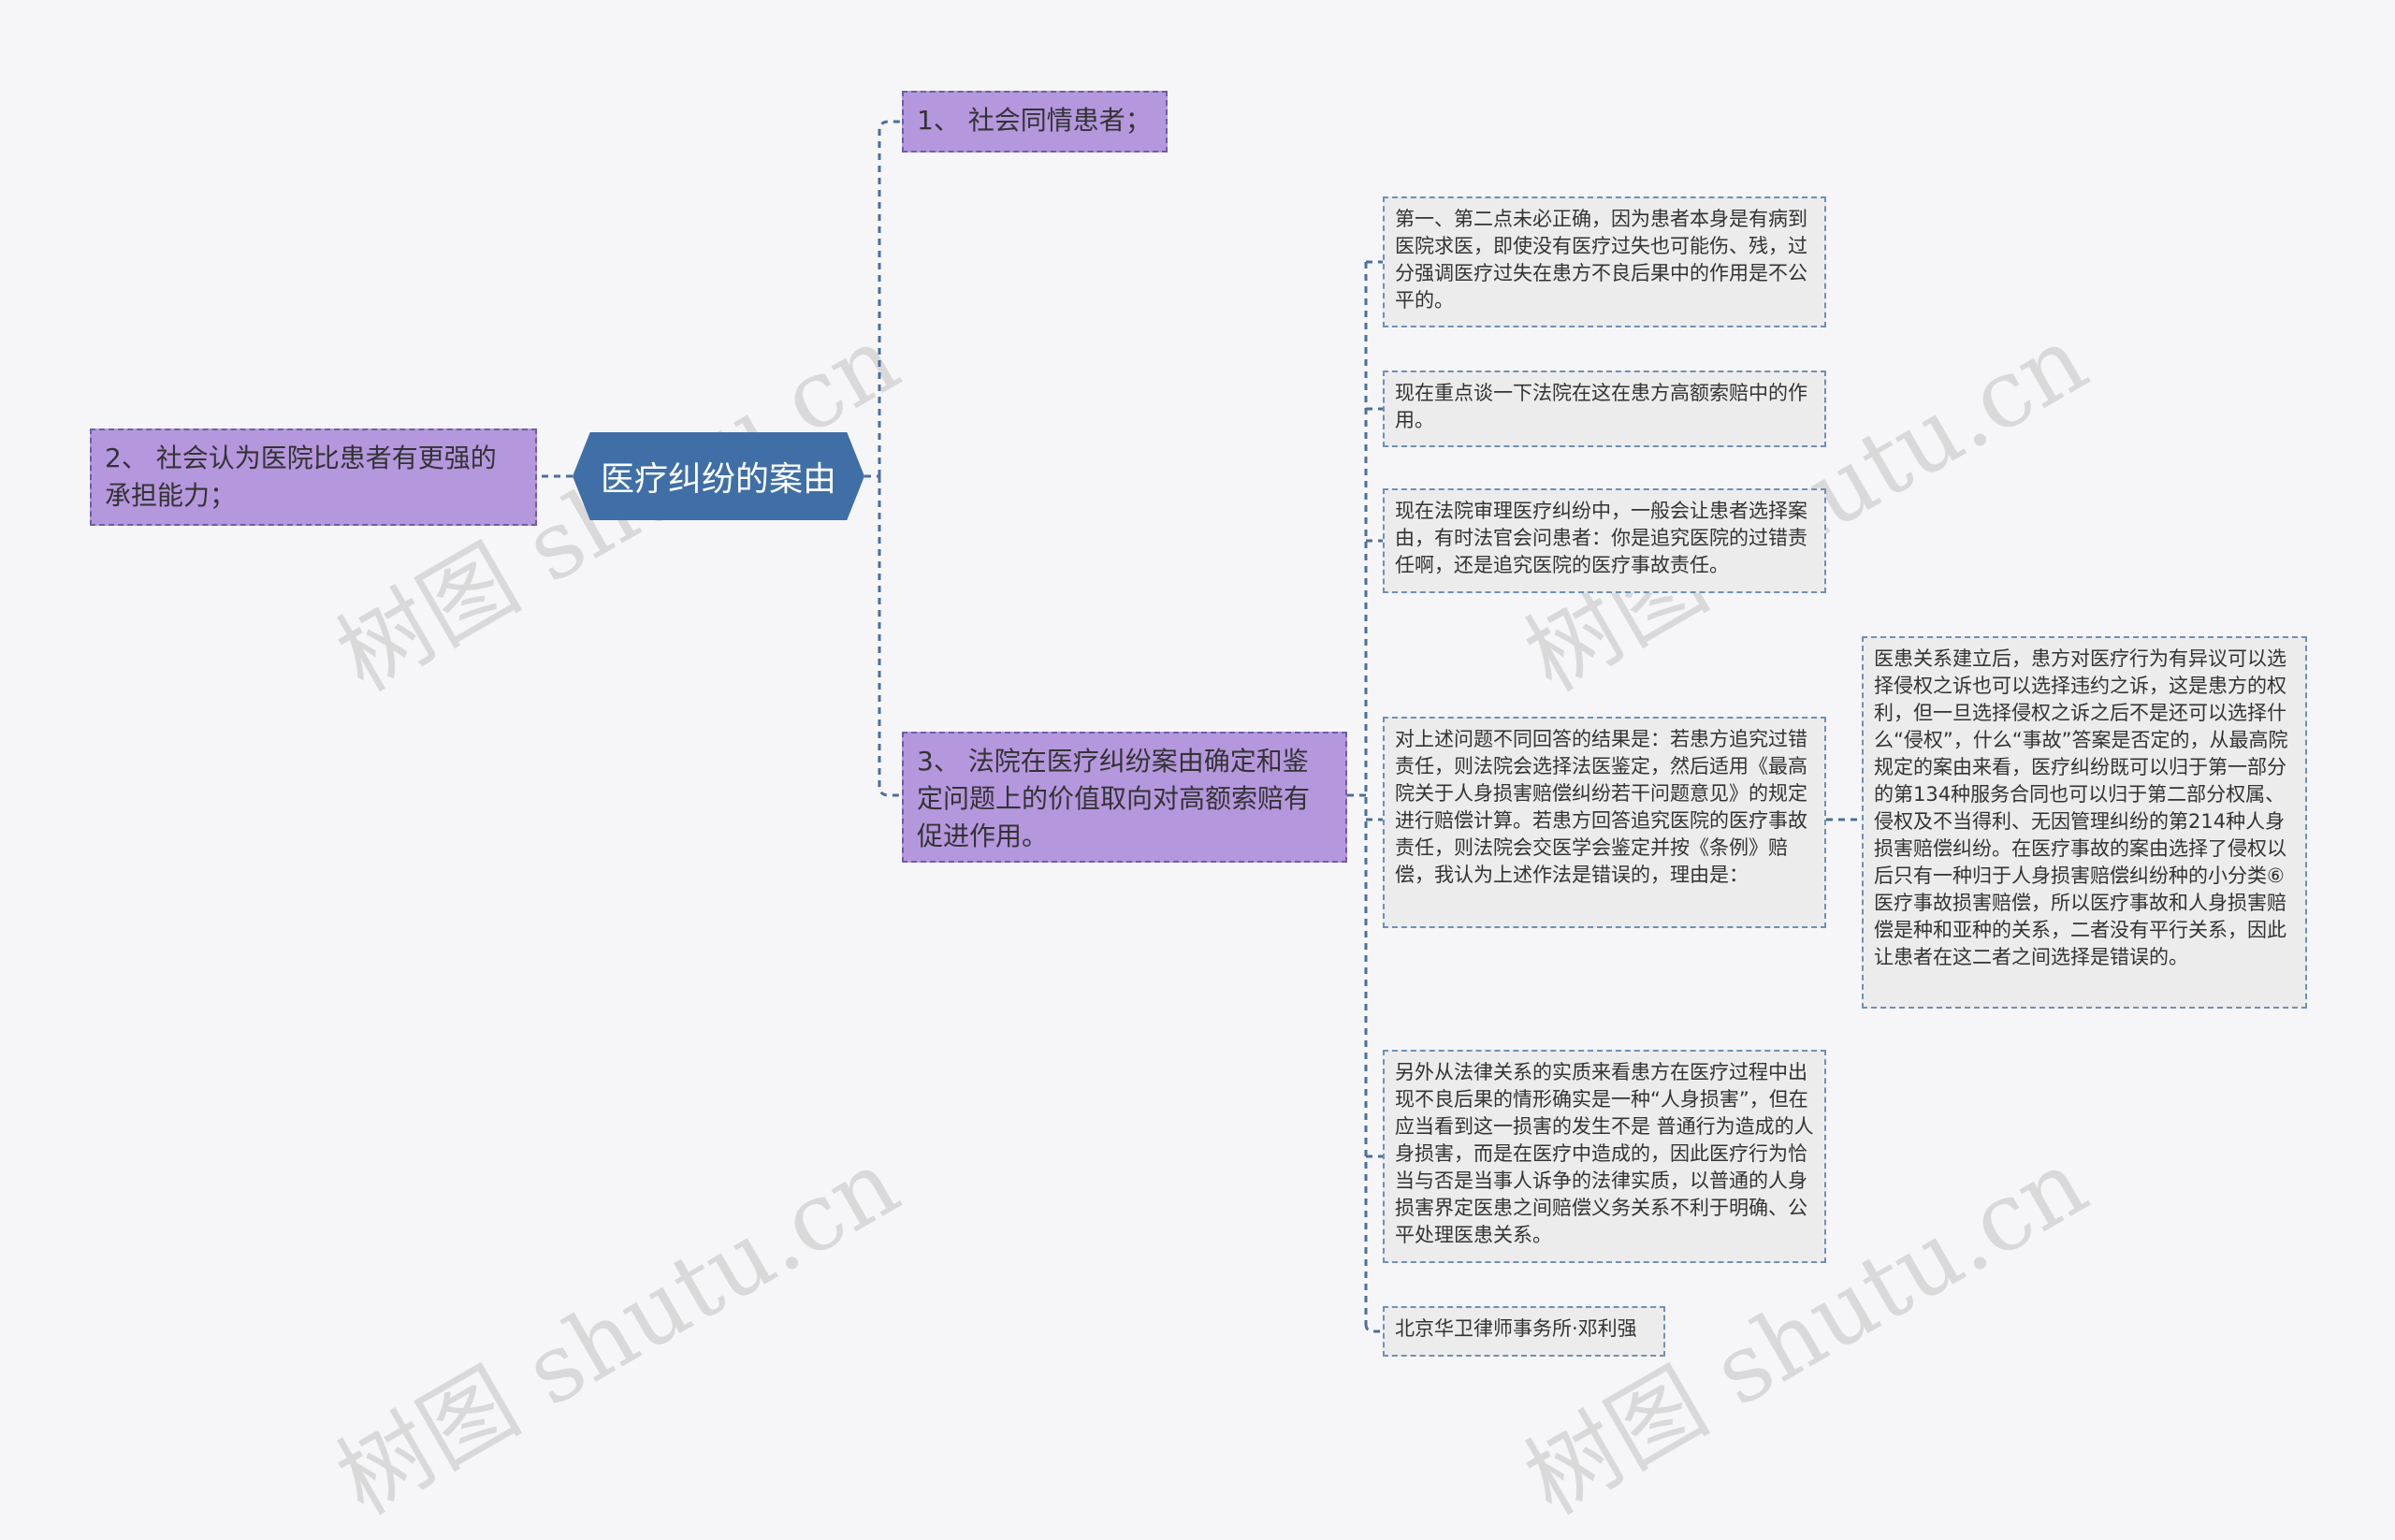 This screenshot has height=1540, width=2395. I want to click on leaf-node-6: 北京华卫律师事务所·邓利强, so click(1524, 1331).